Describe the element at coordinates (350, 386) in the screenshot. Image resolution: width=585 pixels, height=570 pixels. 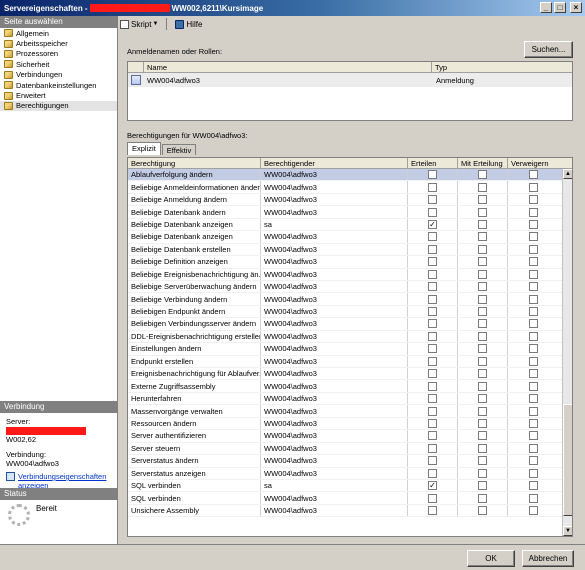
I see `table-row: Externe Zugriffsassembly WW004\adfwo3` at that location.